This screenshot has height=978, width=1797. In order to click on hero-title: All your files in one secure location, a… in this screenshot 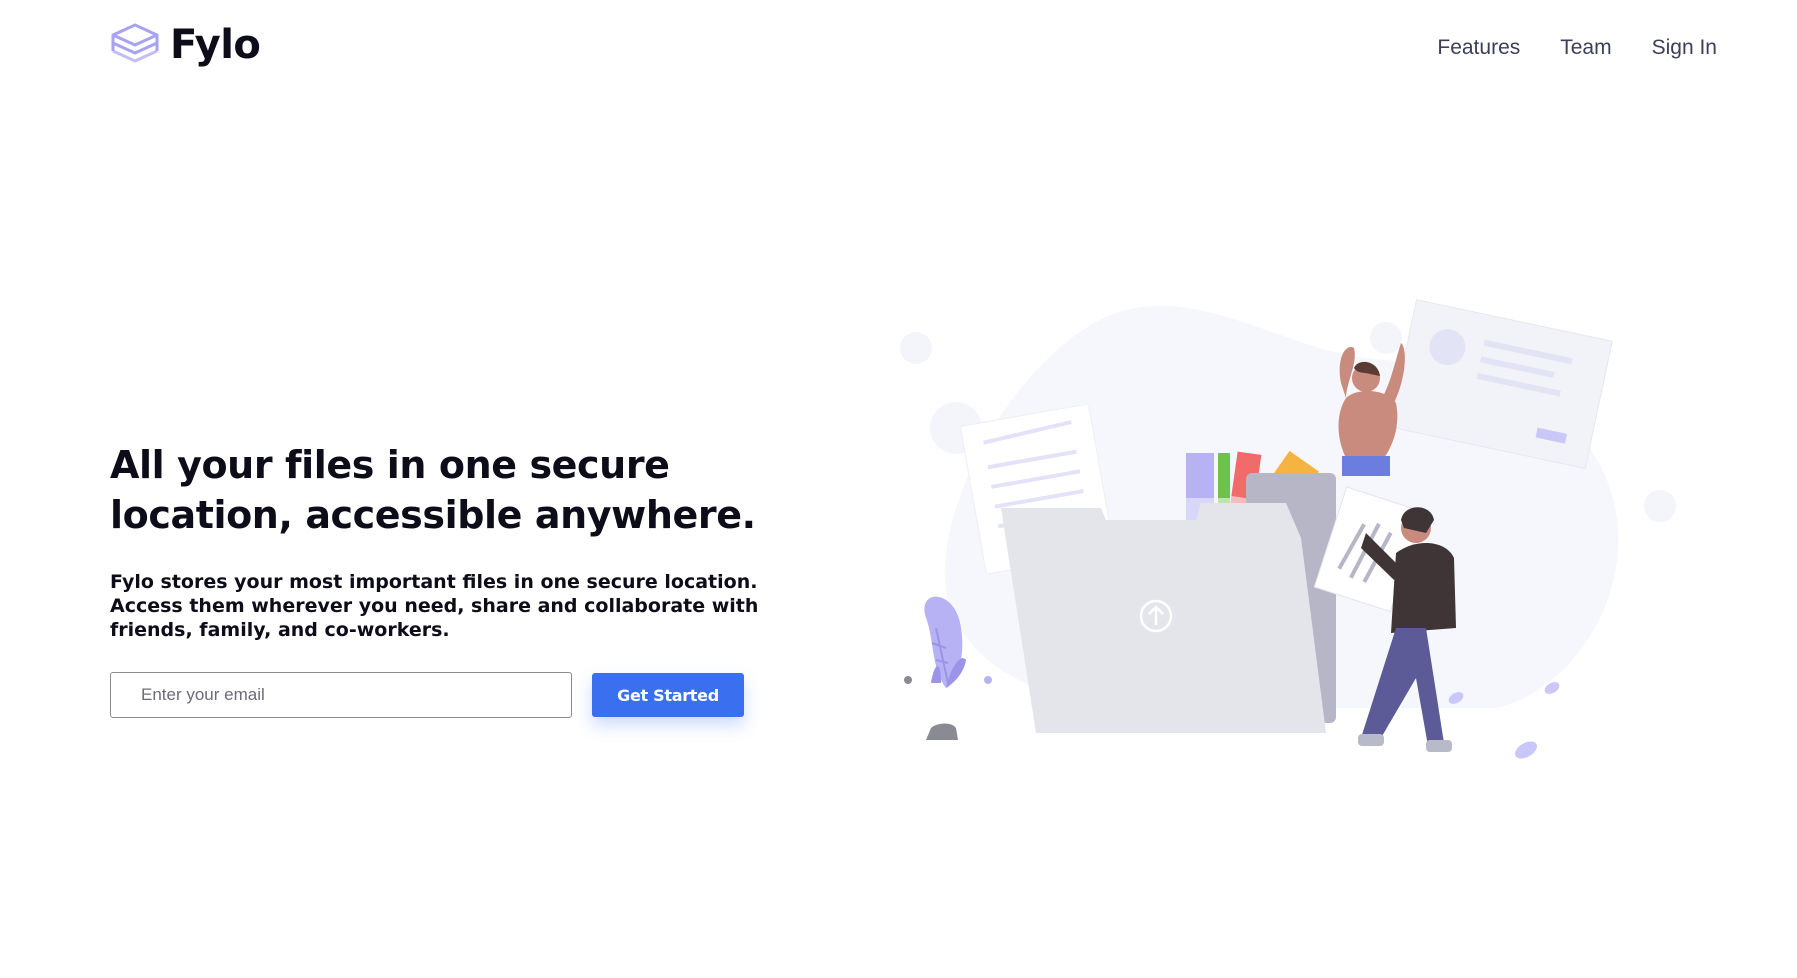, I will do `click(433, 490)`.